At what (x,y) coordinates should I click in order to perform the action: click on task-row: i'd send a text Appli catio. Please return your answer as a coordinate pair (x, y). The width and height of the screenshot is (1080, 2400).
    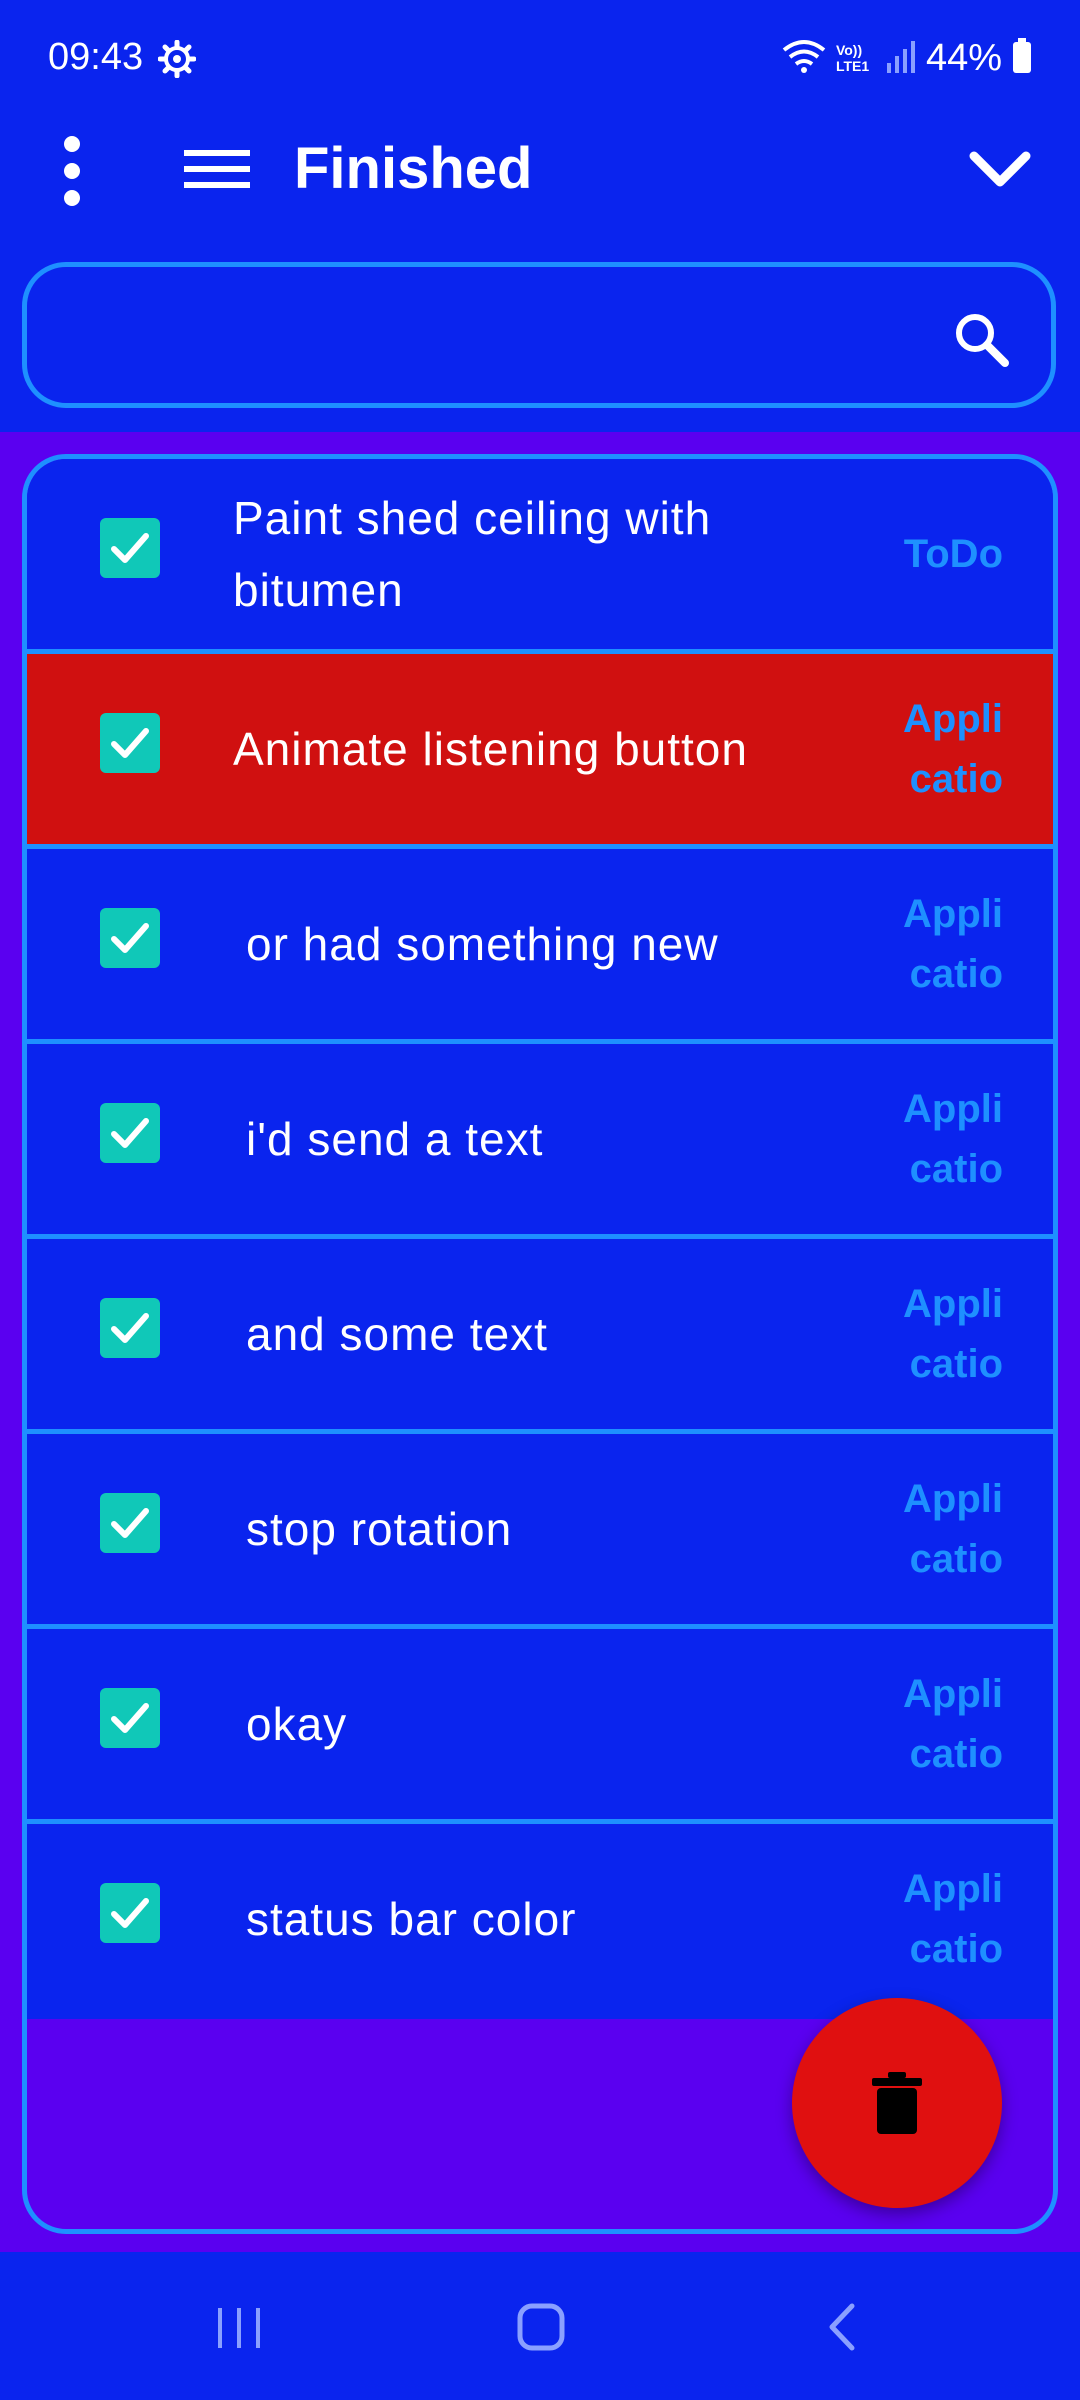
    Looking at the image, I should click on (540, 1141).